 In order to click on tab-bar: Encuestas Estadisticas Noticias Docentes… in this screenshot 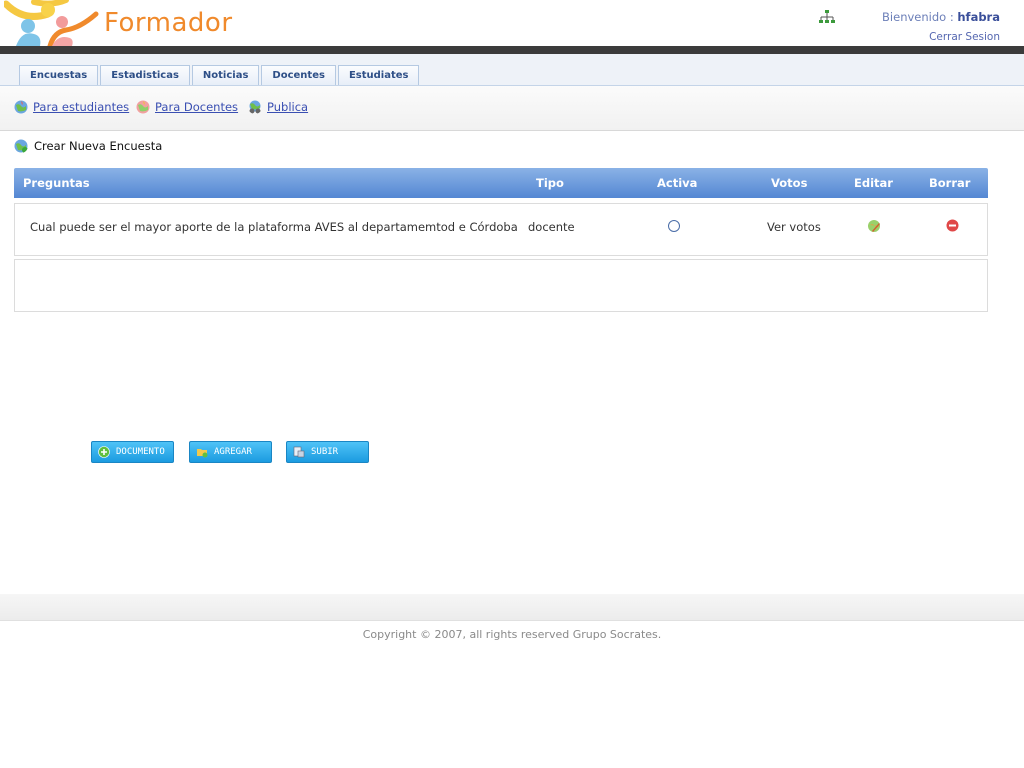, I will do `click(512, 70)`.